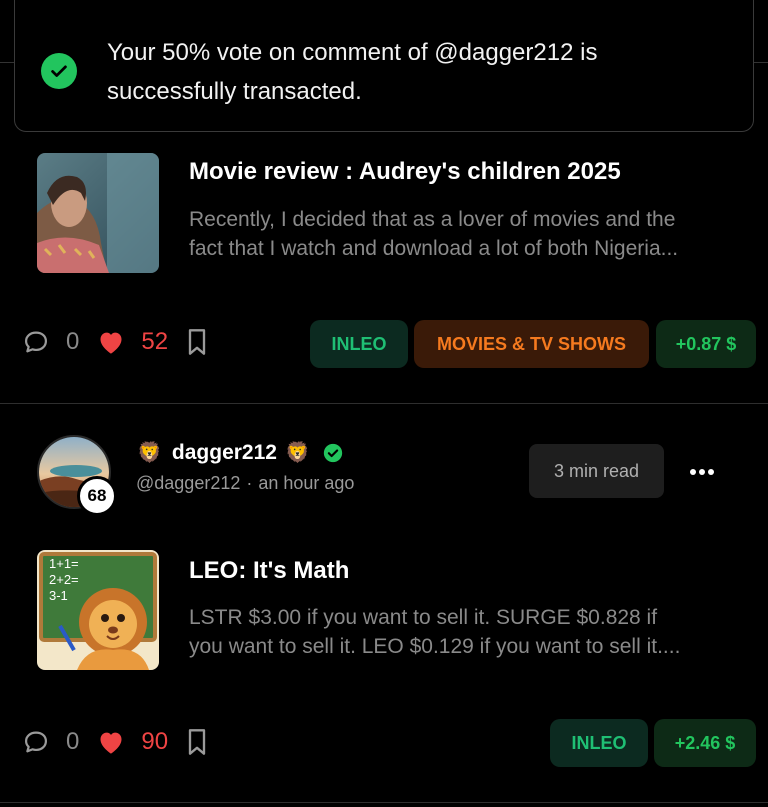 This screenshot has height=807, width=768. What do you see at coordinates (155, 341) in the screenshot?
I see `like-count: 52` at bounding box center [155, 341].